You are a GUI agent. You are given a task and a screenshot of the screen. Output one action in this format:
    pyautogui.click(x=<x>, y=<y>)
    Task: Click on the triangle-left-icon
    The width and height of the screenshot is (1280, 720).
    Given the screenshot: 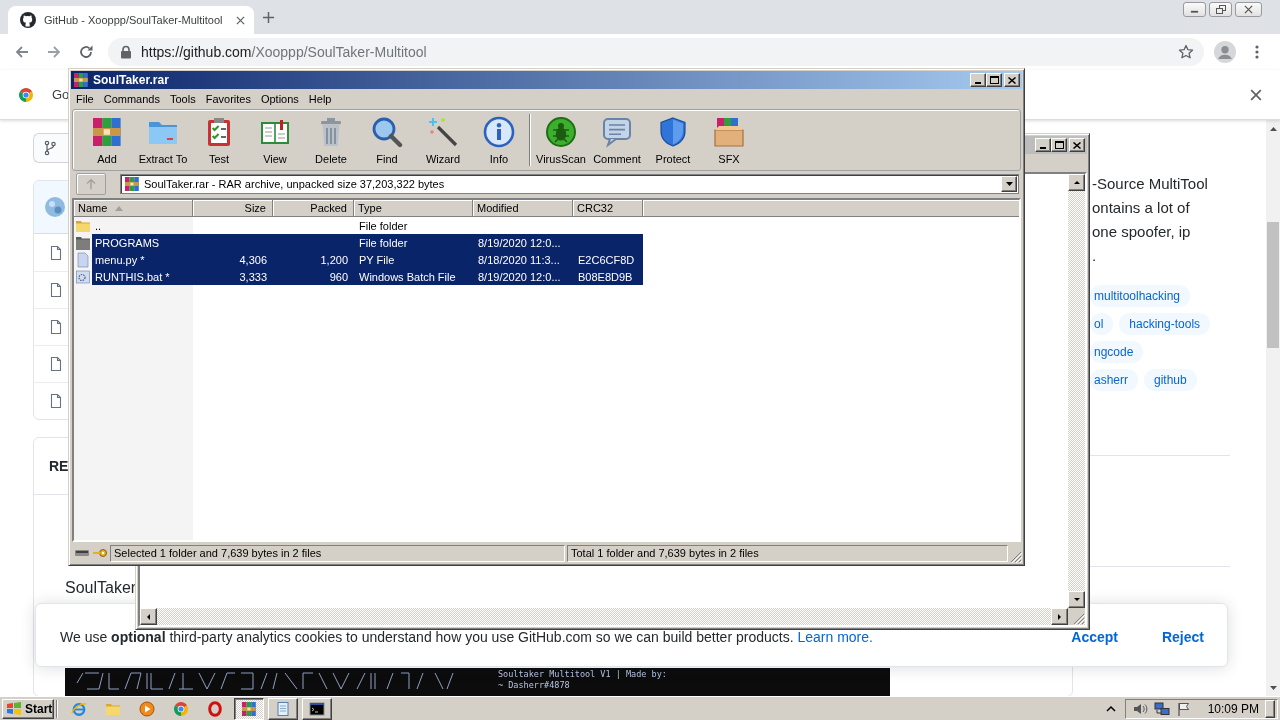 What is the action you would take?
    pyautogui.click(x=148, y=616)
    